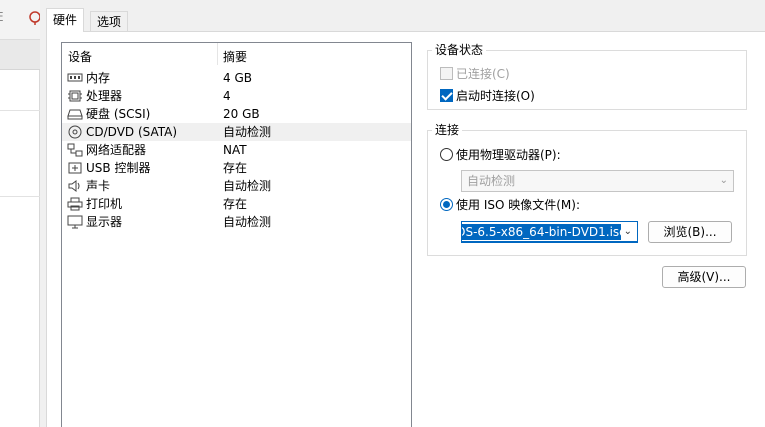 This screenshot has width=765, height=427. What do you see at coordinates (98, 186) in the screenshot?
I see `device-name: 声卡` at bounding box center [98, 186].